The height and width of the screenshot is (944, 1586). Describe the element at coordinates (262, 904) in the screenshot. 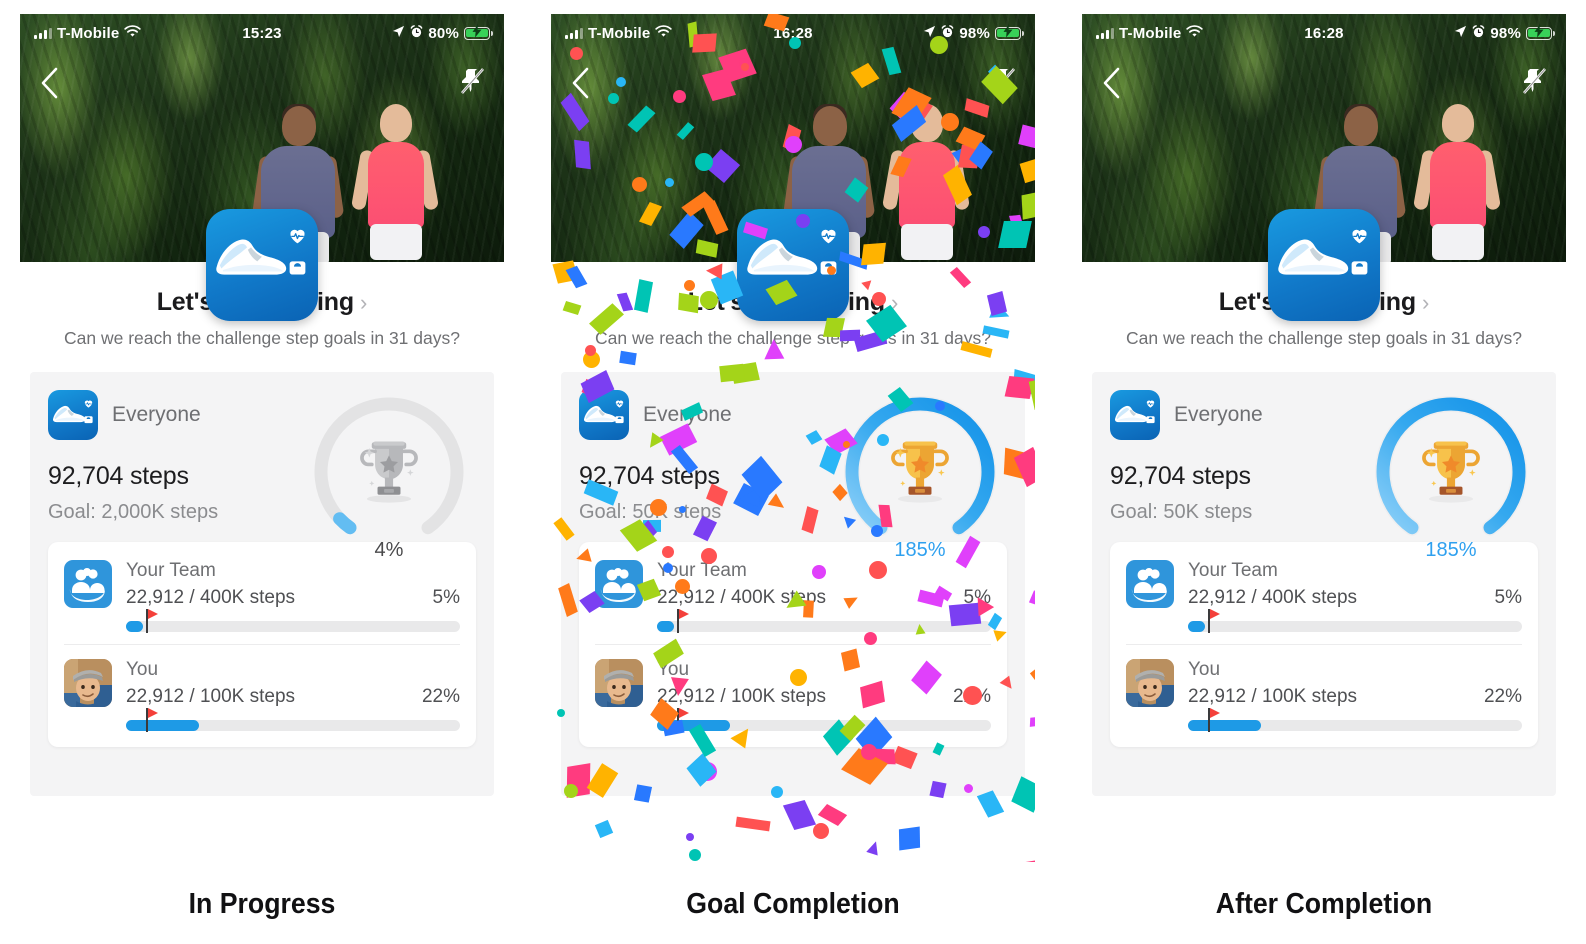

I see `panel-caption: In Progress` at that location.